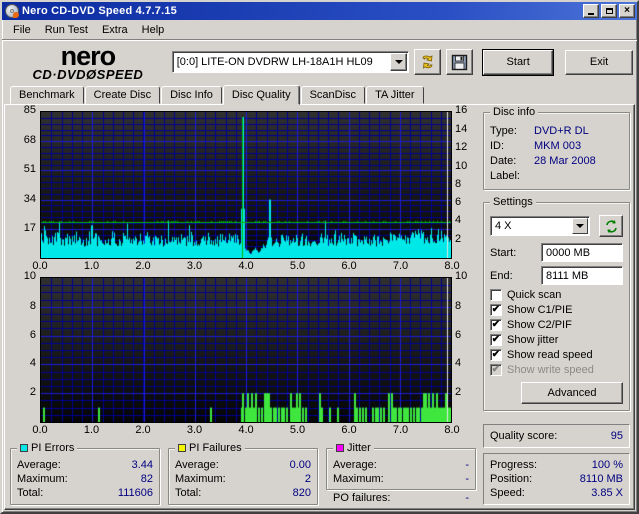 The width and height of the screenshot is (639, 514). Describe the element at coordinates (507, 493) in the screenshot. I see `speed-label: Speed:` at that location.